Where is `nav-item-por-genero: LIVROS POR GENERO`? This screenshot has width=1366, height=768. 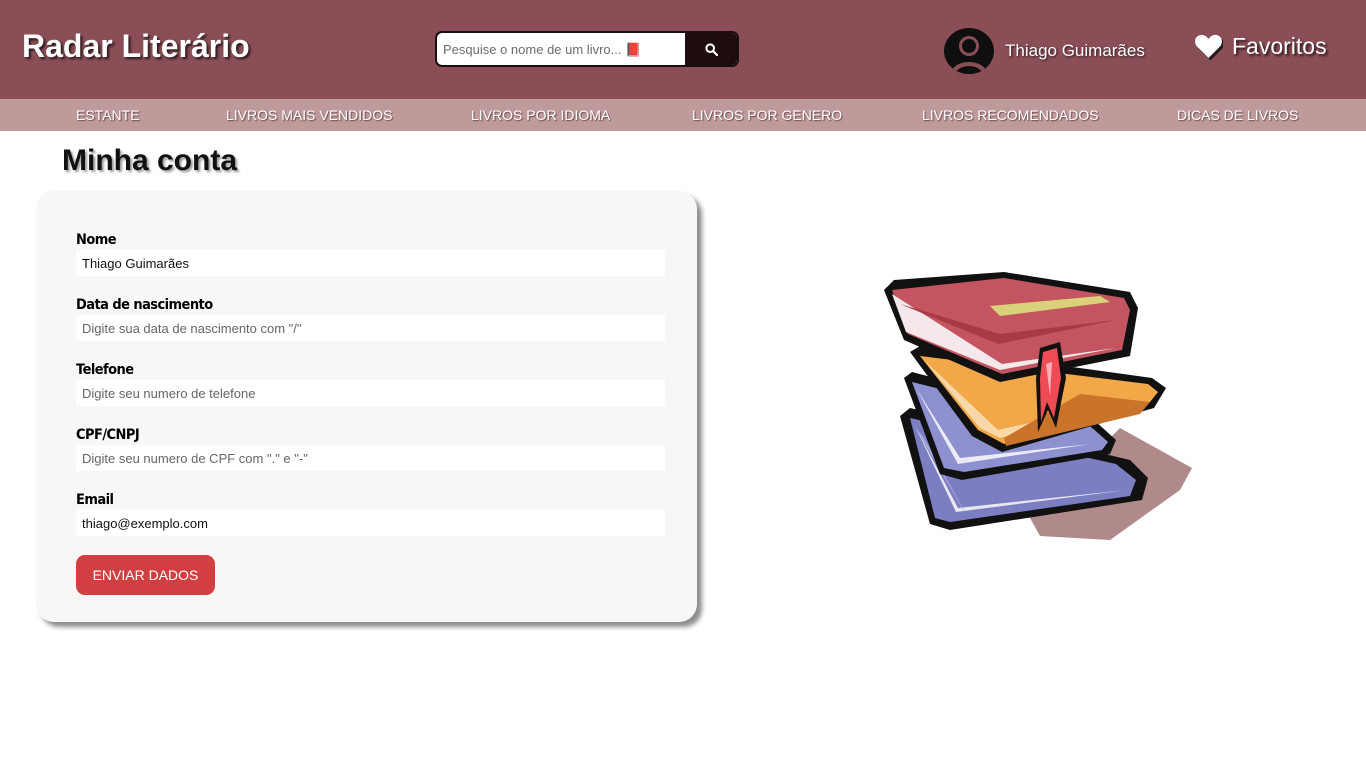
nav-item-por-genero: LIVROS POR GENERO is located at coordinates (767, 115).